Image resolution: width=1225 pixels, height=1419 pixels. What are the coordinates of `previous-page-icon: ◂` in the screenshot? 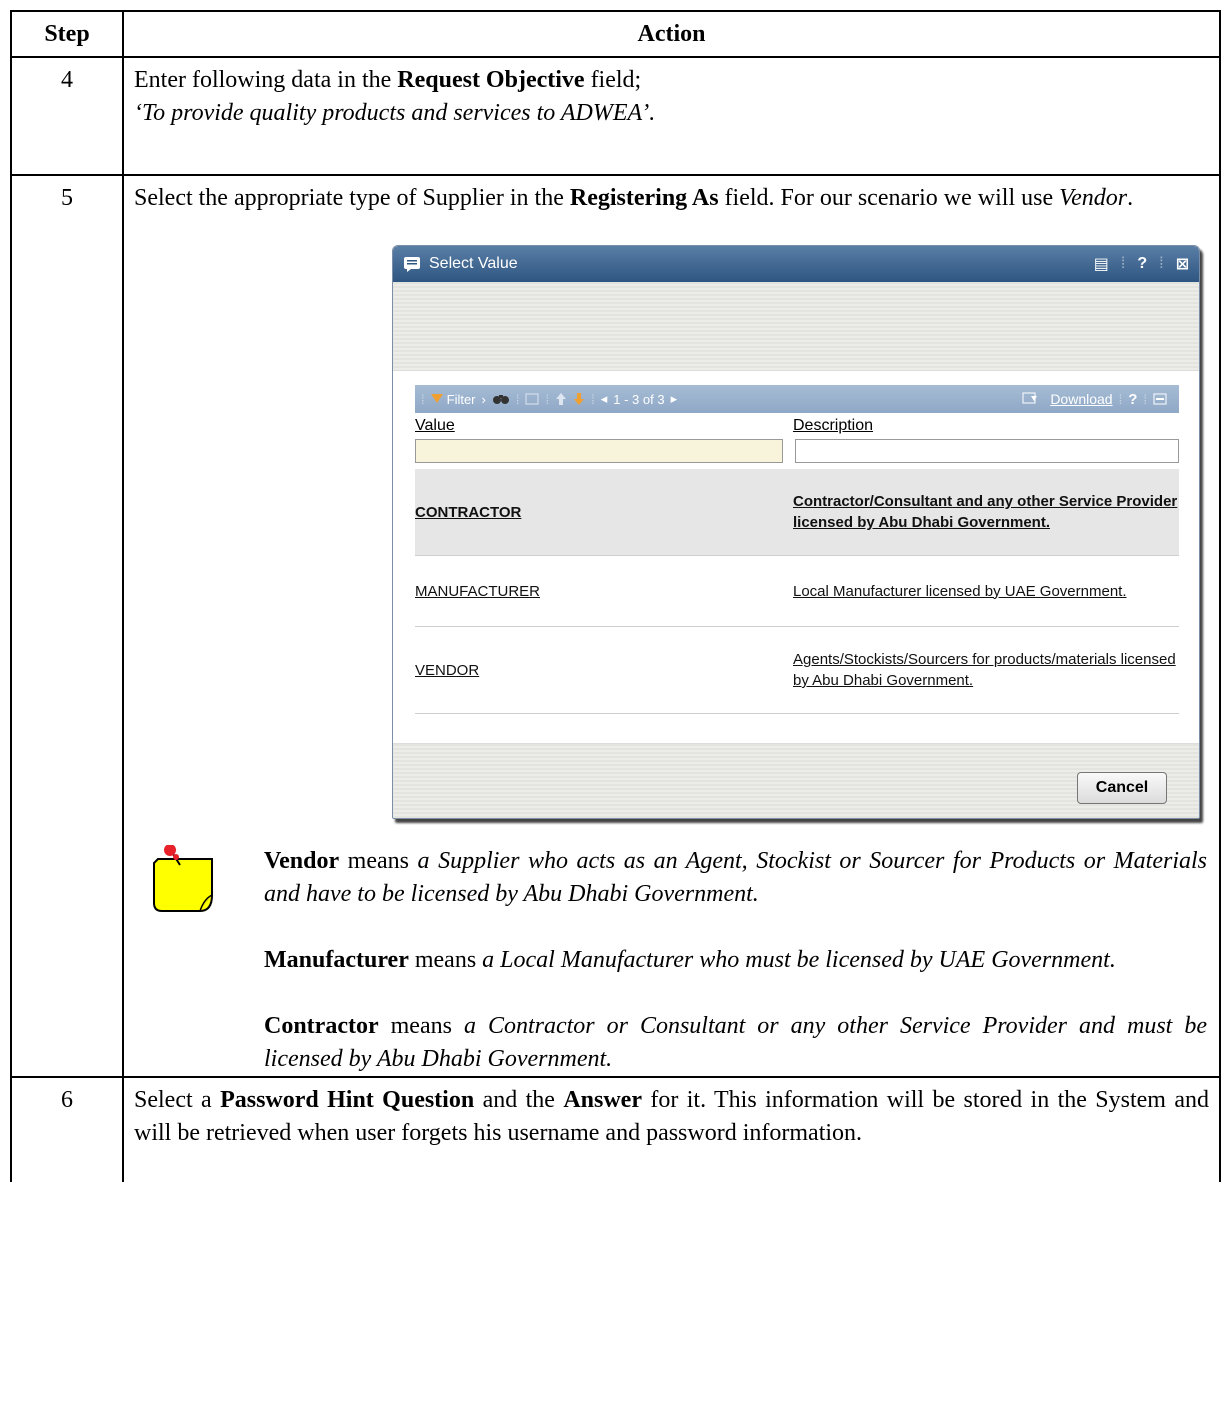 It's located at (604, 399).